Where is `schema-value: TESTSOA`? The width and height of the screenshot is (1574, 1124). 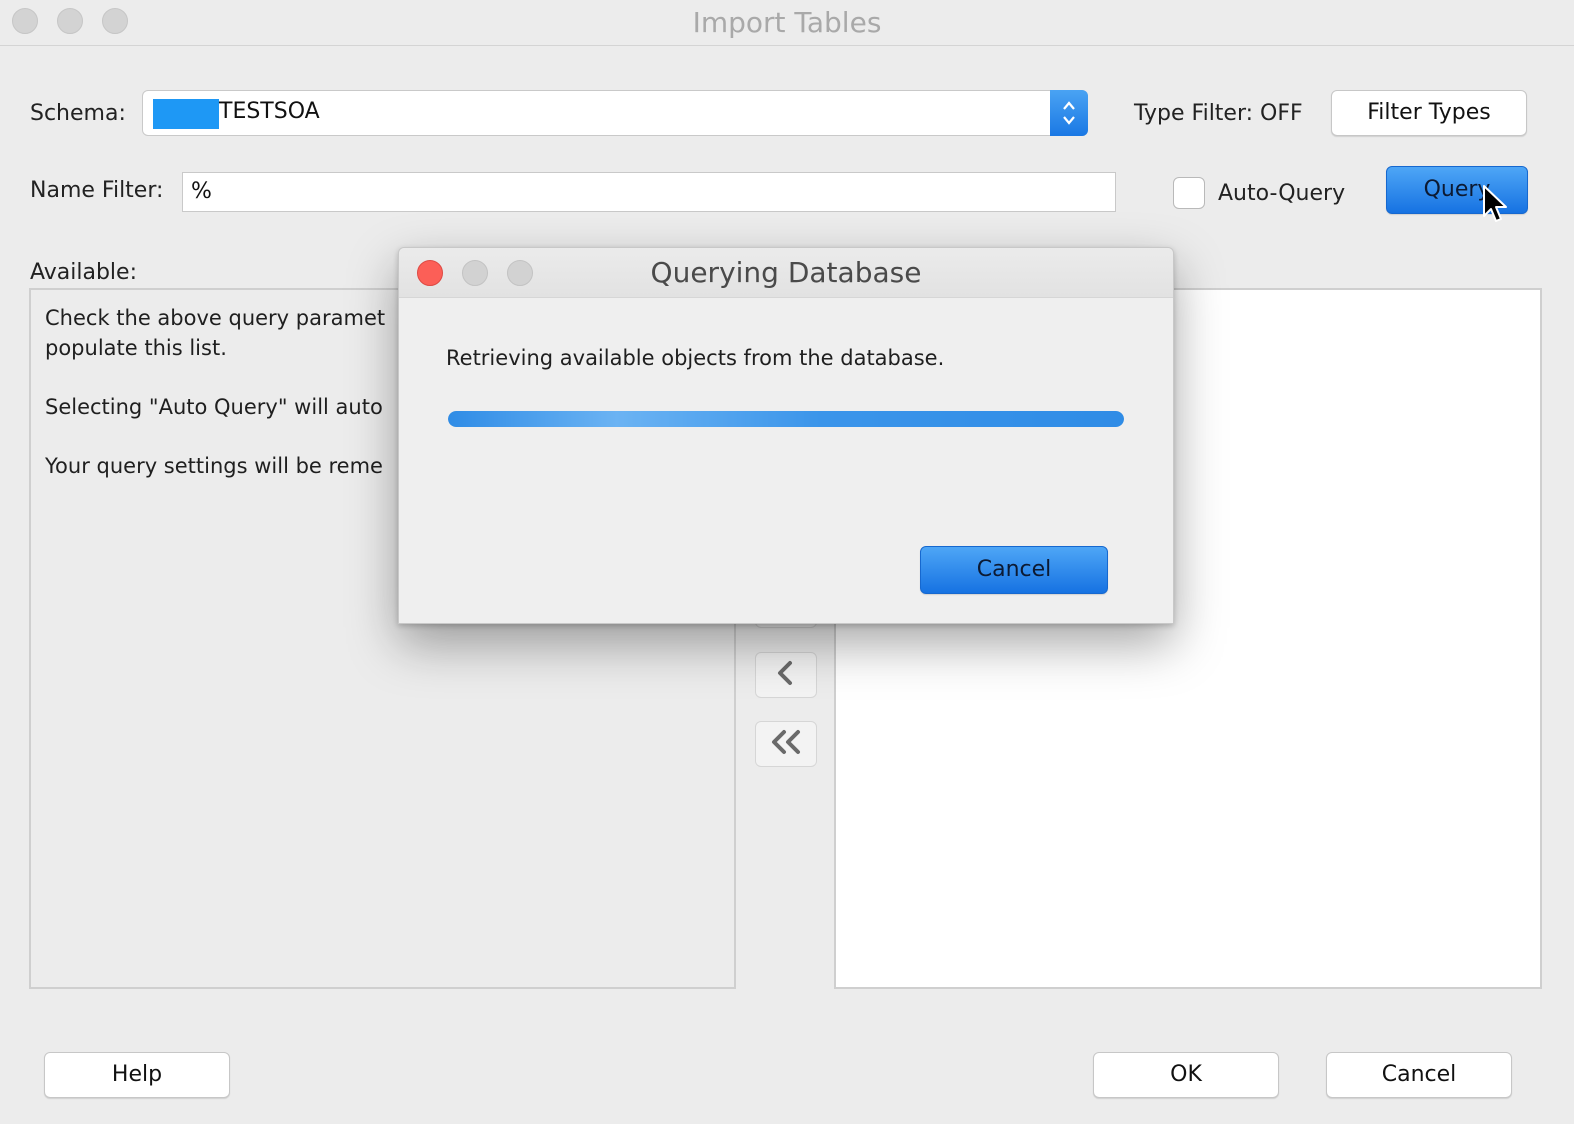 schema-value: TESTSOA is located at coordinates (269, 111).